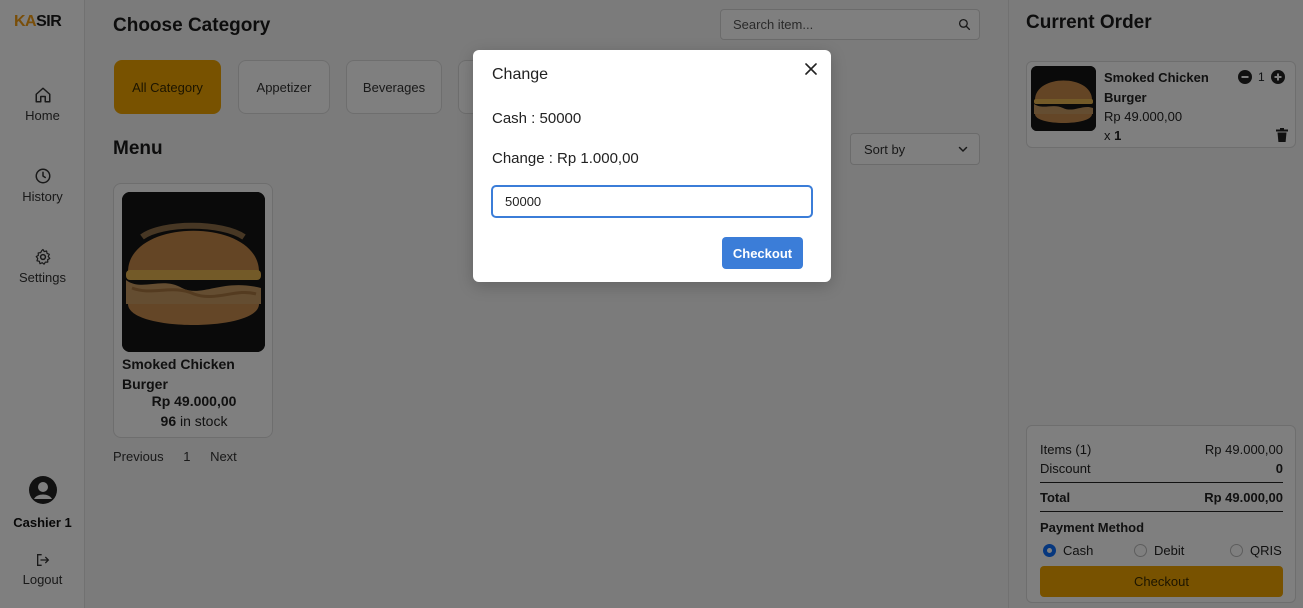 The height and width of the screenshot is (608, 1303). I want to click on change-amount: Change : Rp 1.000,00, so click(565, 158).